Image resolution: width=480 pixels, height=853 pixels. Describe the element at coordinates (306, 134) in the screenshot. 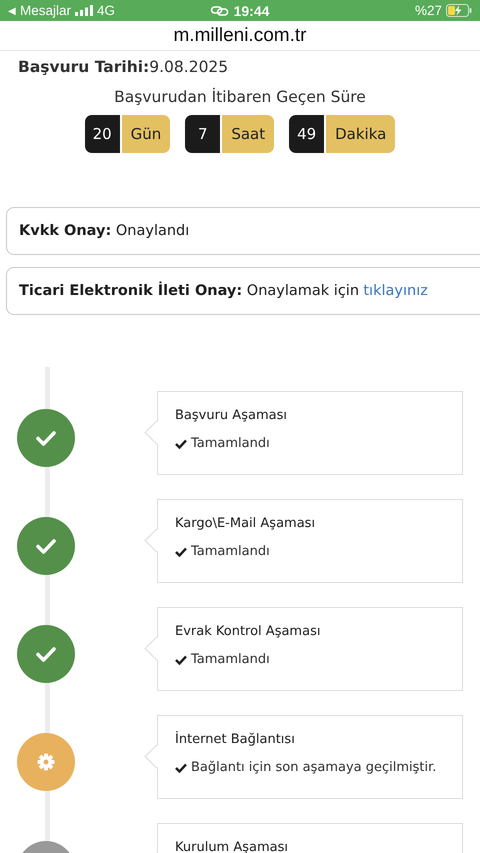

I see `counter-value: 49` at that location.